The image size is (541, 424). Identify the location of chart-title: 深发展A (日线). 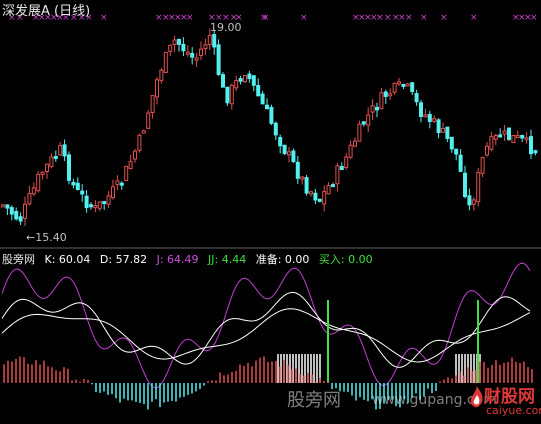
(46, 11).